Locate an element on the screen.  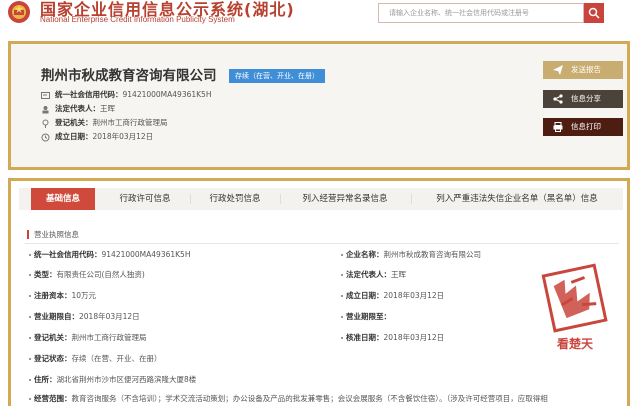
tab-blacklist: 列入严重违法失信企业名单（黑名单）信息 is located at coordinates (517, 199).